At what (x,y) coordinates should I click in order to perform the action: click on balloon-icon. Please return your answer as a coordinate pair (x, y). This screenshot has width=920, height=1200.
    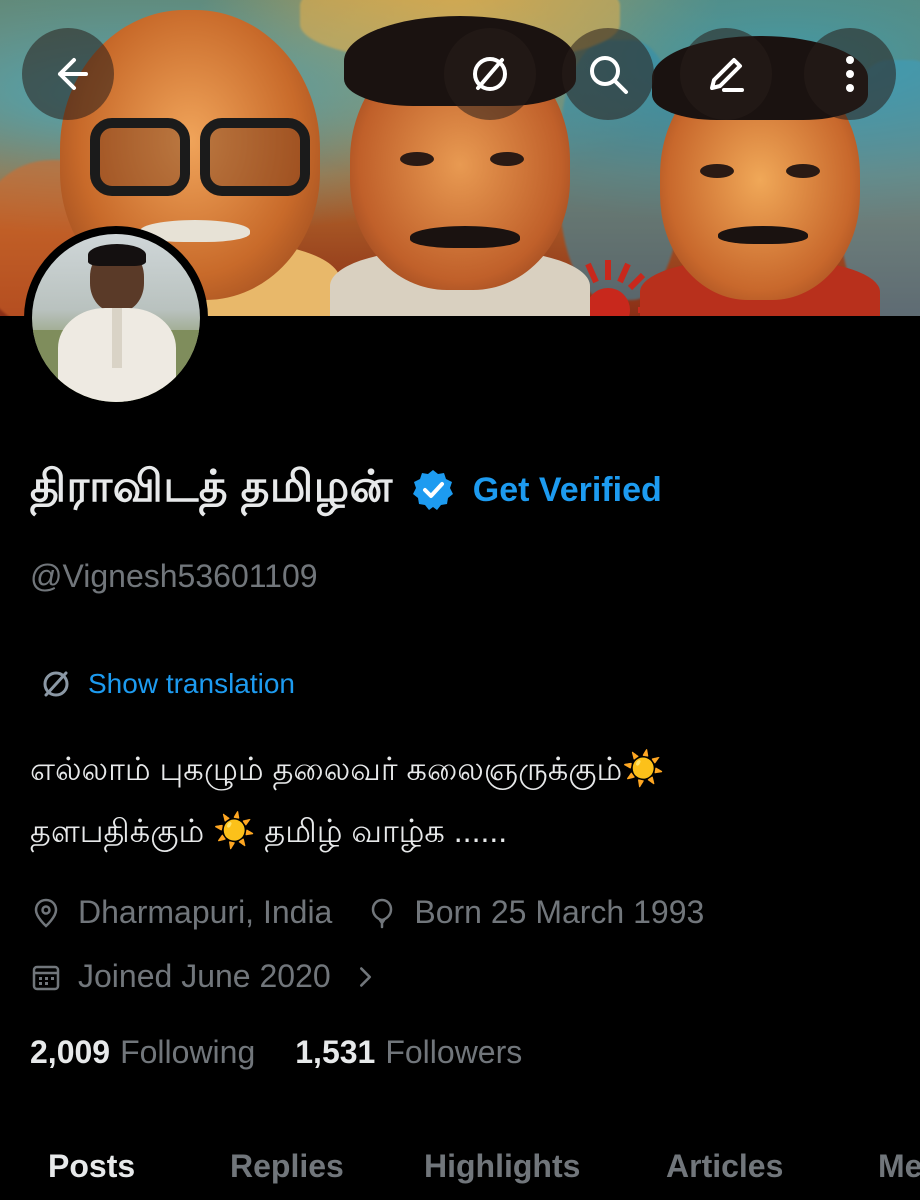
    Looking at the image, I should click on (382, 913).